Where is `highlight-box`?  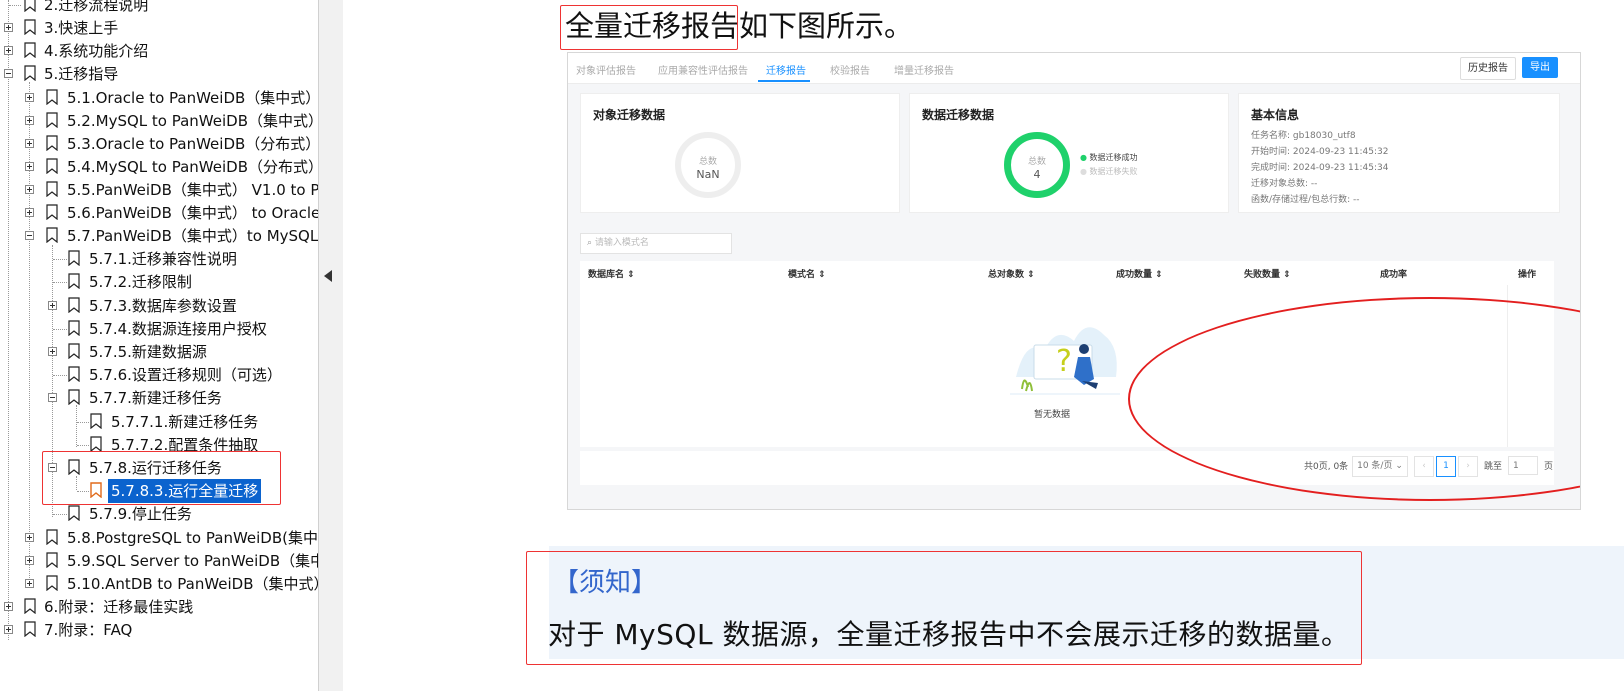 highlight-box is located at coordinates (944, 608).